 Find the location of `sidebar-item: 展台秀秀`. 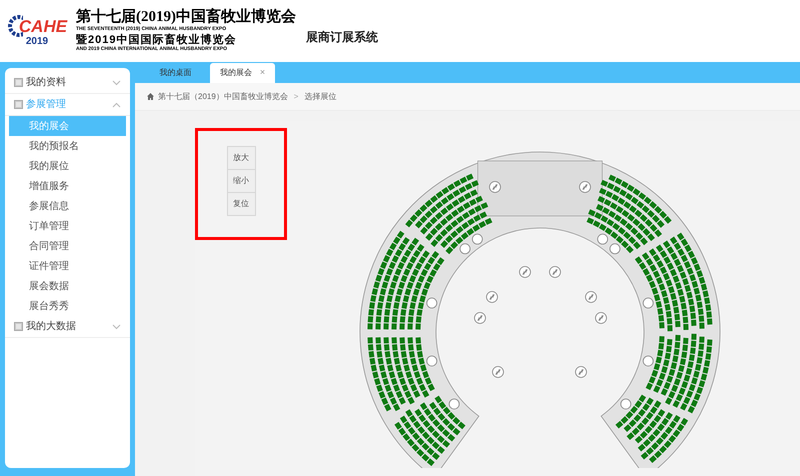

sidebar-item: 展台秀秀 is located at coordinates (67, 306).